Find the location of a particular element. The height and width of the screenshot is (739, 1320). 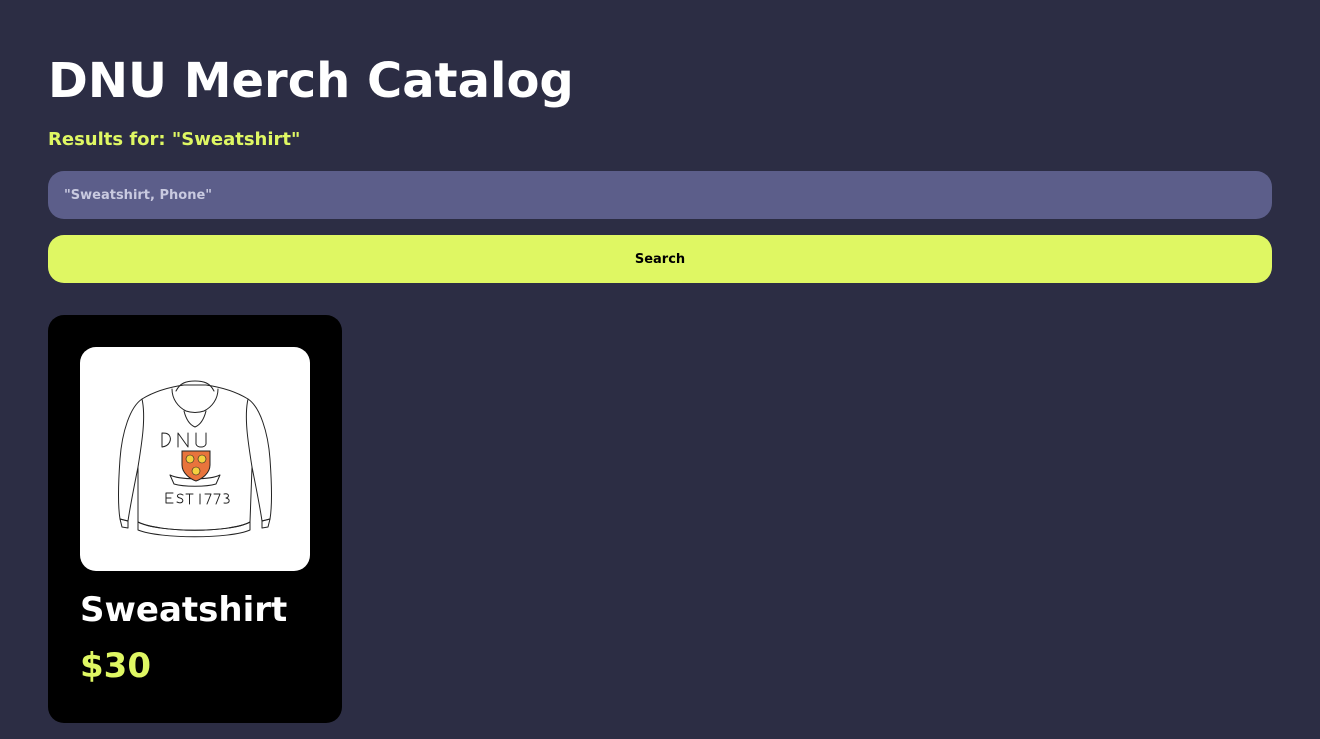

results-label: Results for: "Sweatshirt" is located at coordinates (174, 139).